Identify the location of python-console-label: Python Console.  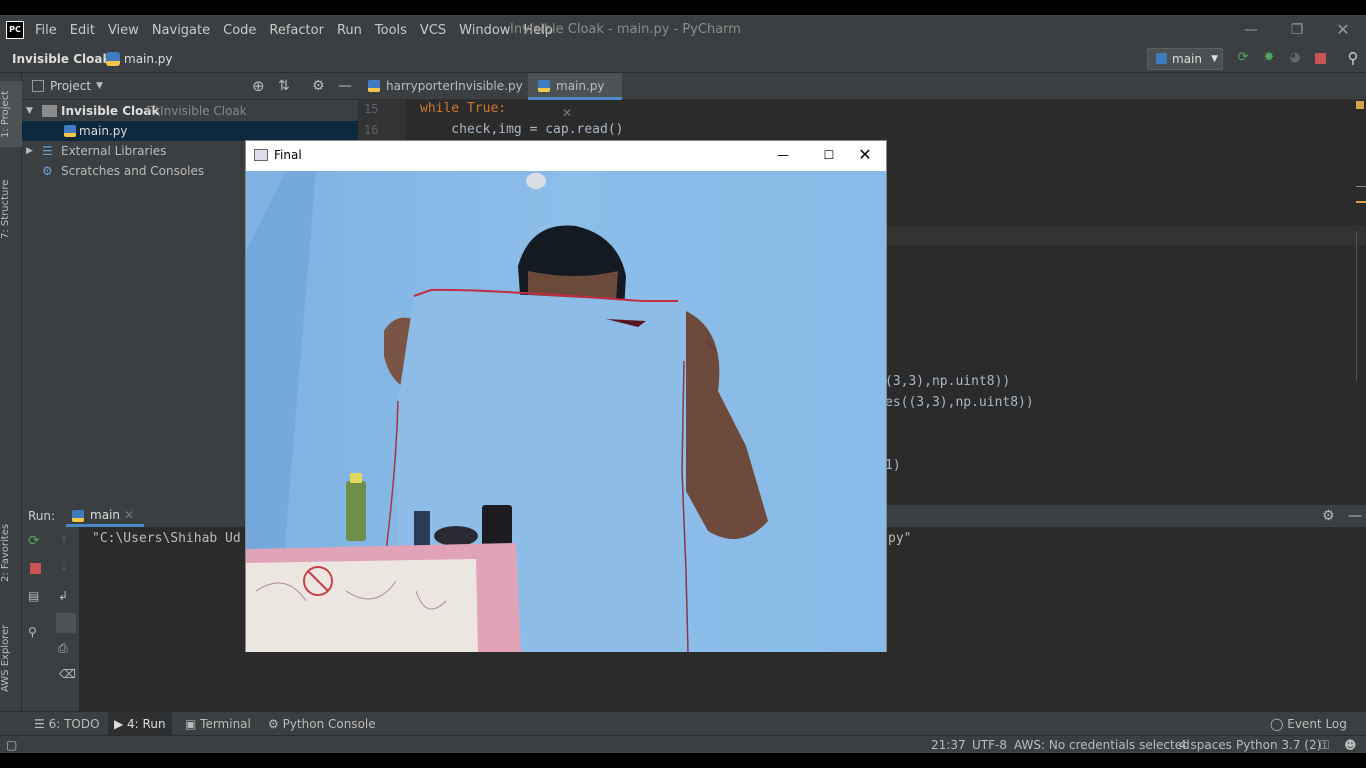
(329, 724).